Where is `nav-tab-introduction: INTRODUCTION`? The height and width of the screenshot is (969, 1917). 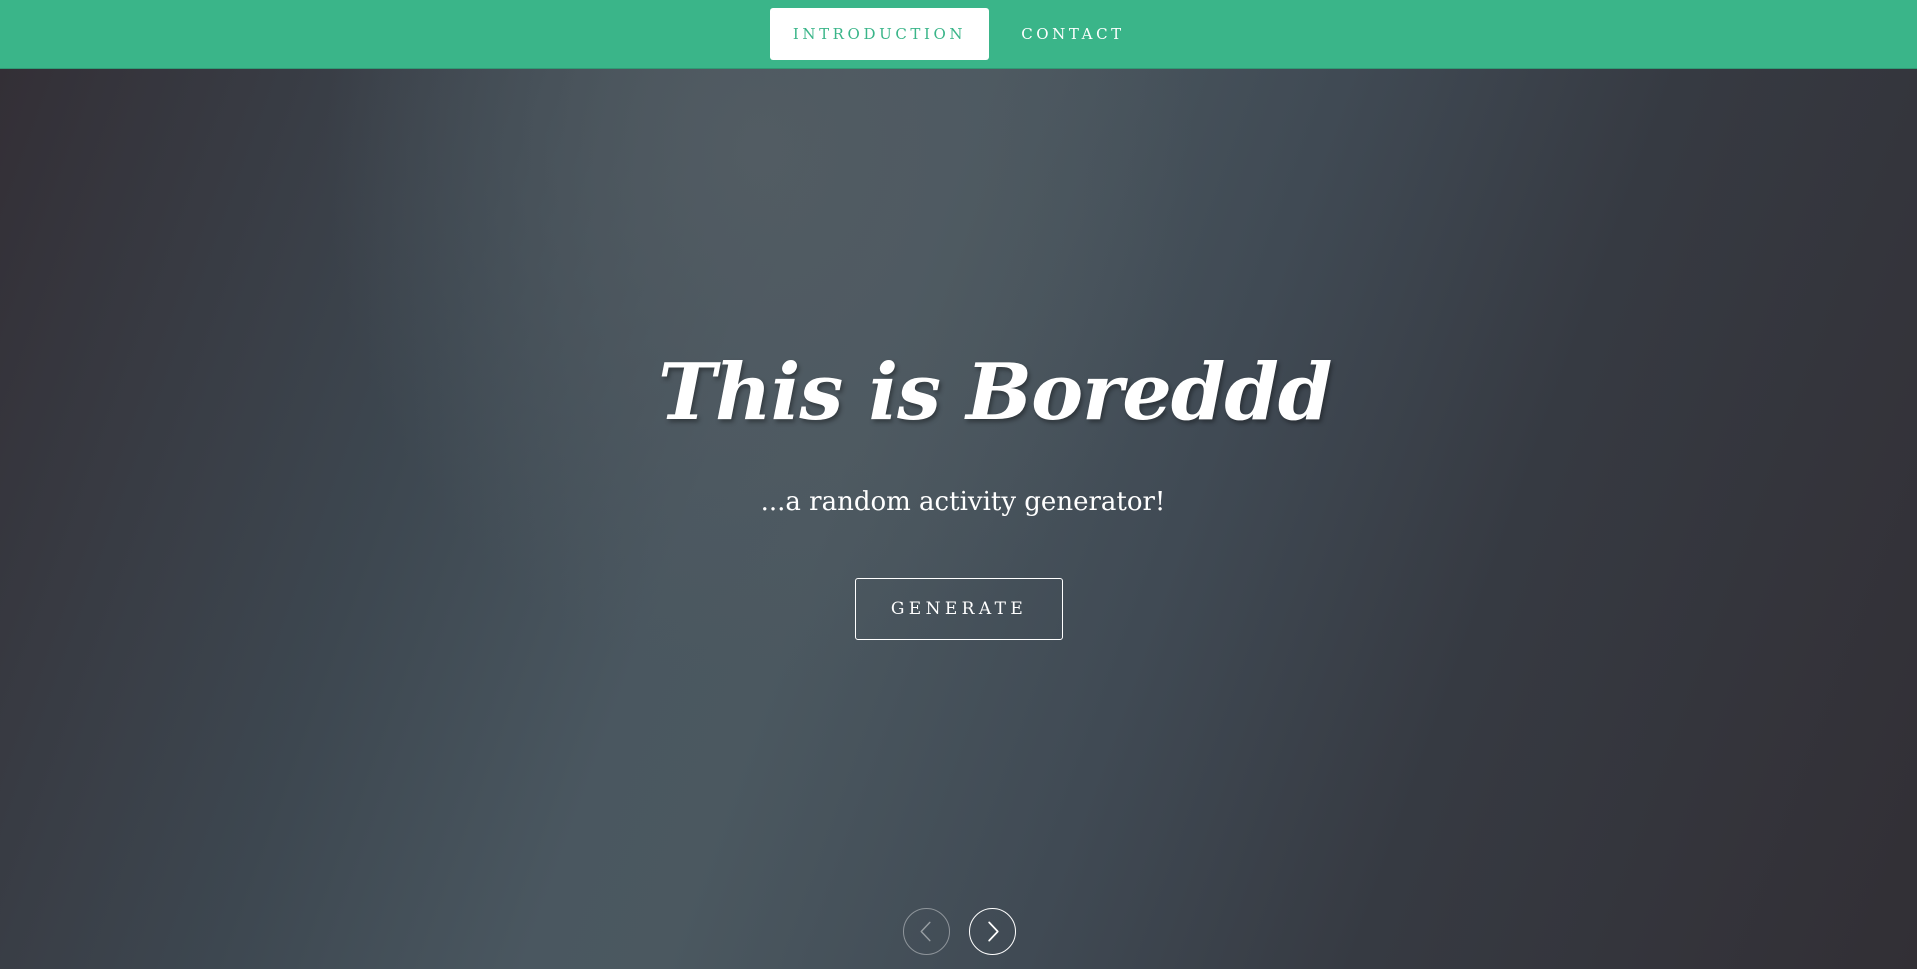 nav-tab-introduction: INTRODUCTION is located at coordinates (879, 34).